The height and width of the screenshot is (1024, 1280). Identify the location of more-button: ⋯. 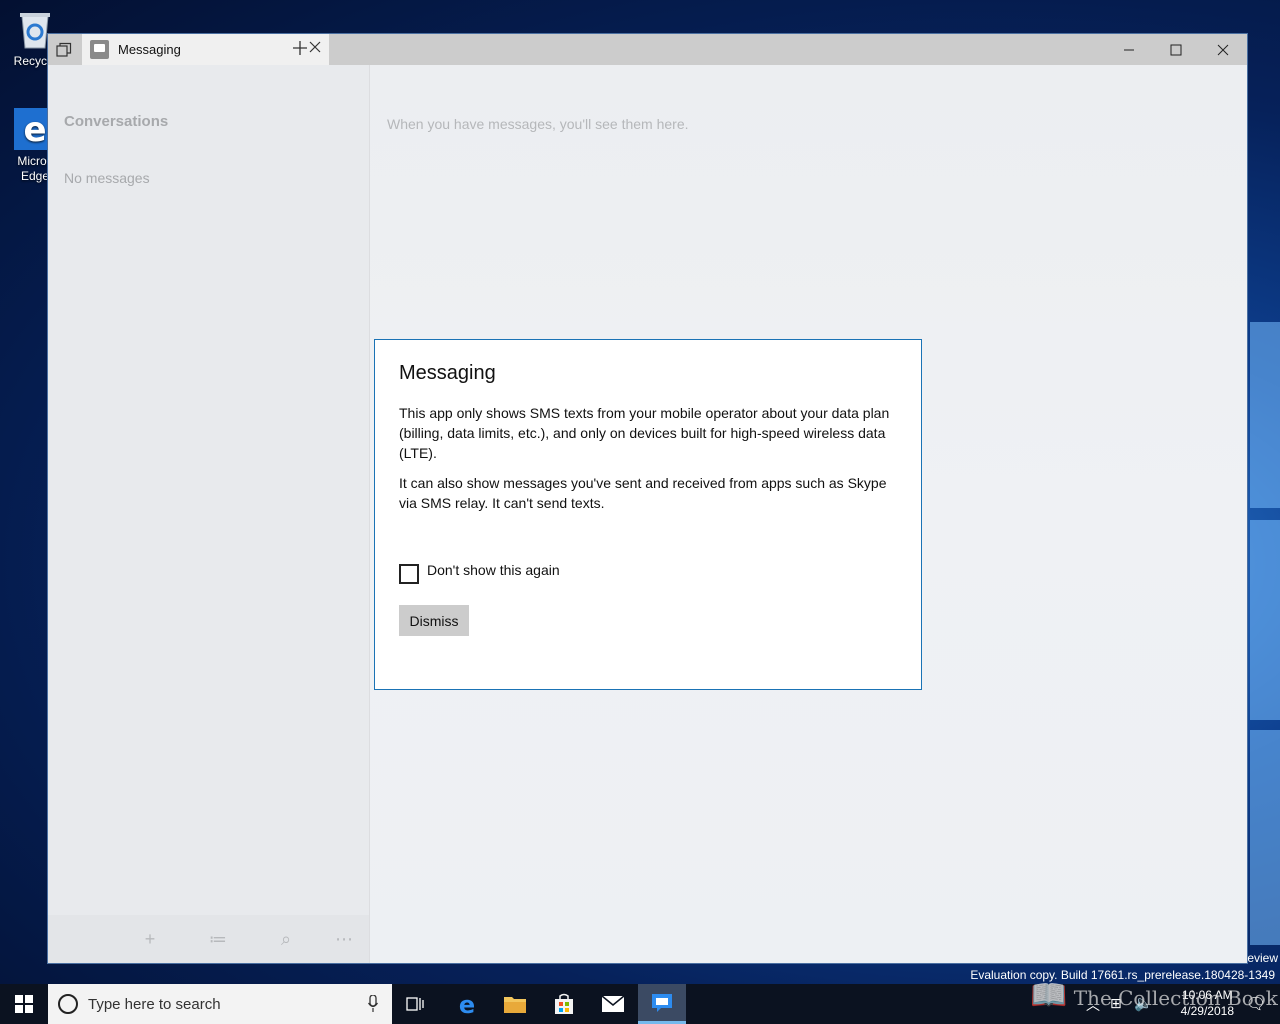
(344, 939).